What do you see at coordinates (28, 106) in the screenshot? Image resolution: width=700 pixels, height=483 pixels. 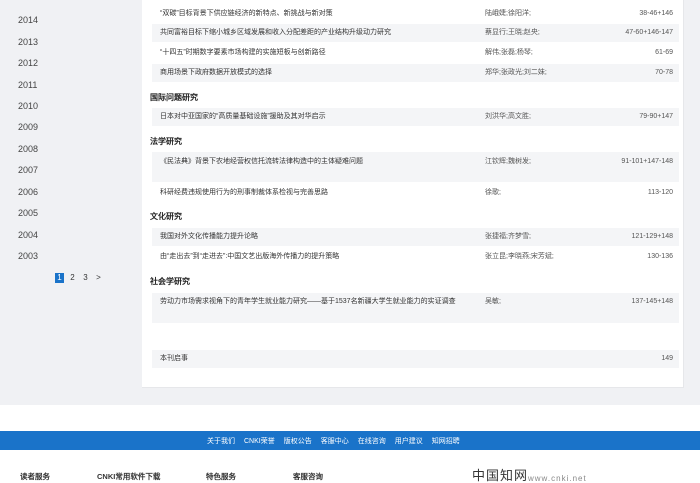 I see `year-link: 2010` at bounding box center [28, 106].